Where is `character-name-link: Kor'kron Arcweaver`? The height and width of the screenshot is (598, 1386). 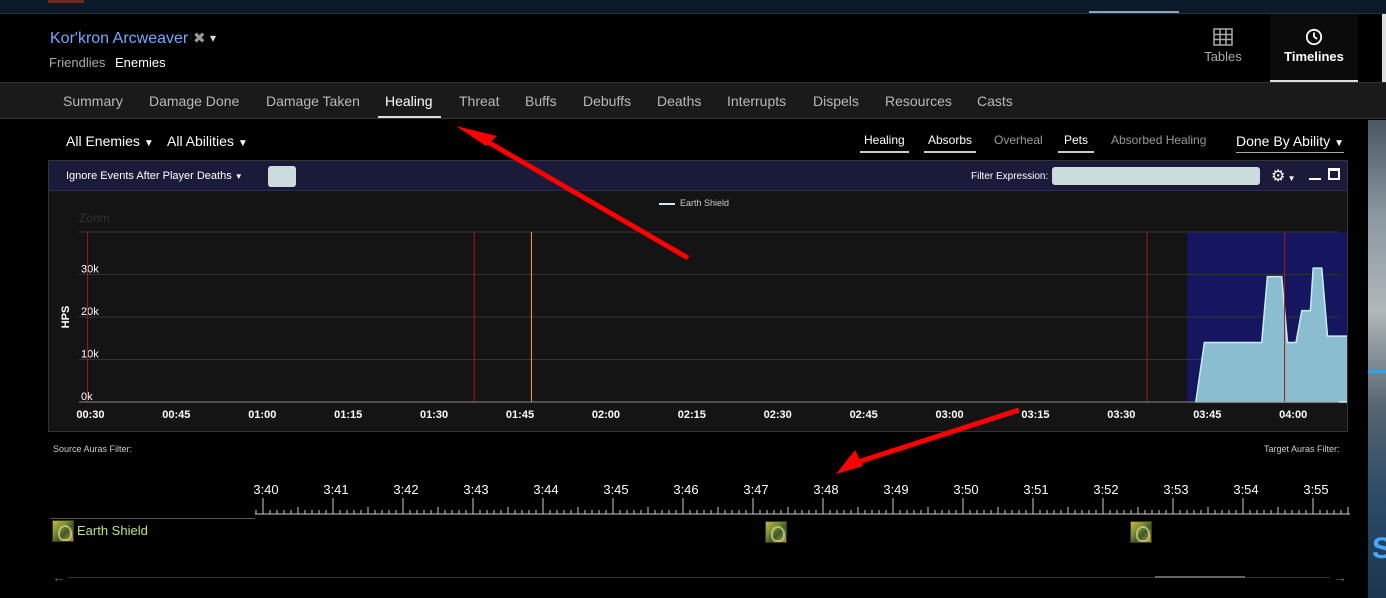 character-name-link: Kor'kron Arcweaver is located at coordinates (119, 39).